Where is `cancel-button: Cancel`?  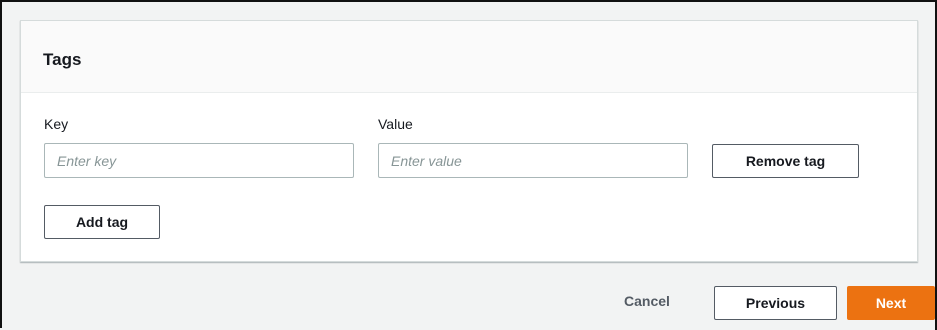 cancel-button: Cancel is located at coordinates (647, 301).